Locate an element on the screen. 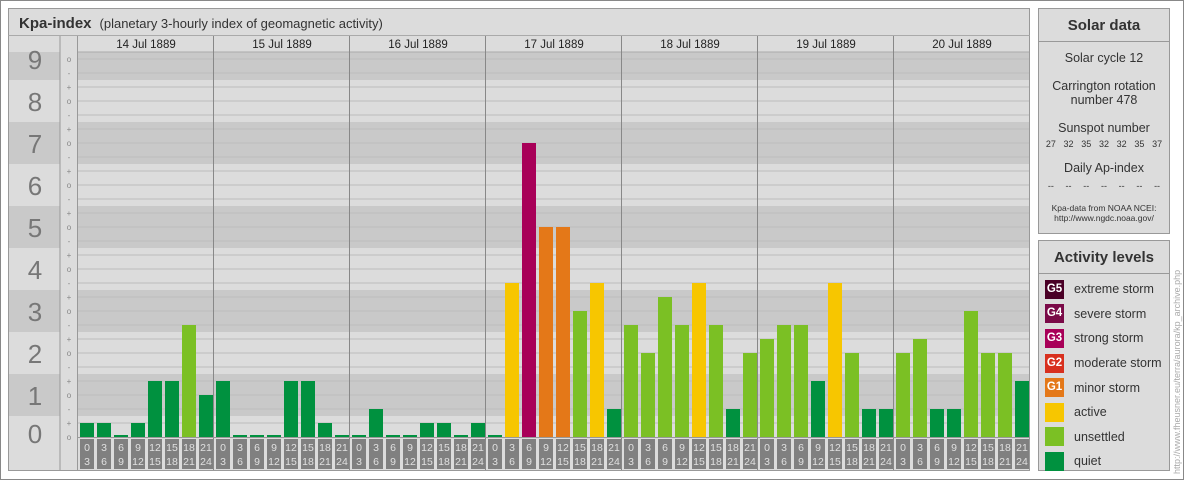 This screenshot has width=1184, height=480. legend-item: G2 moderate storm is located at coordinates (1104, 363).